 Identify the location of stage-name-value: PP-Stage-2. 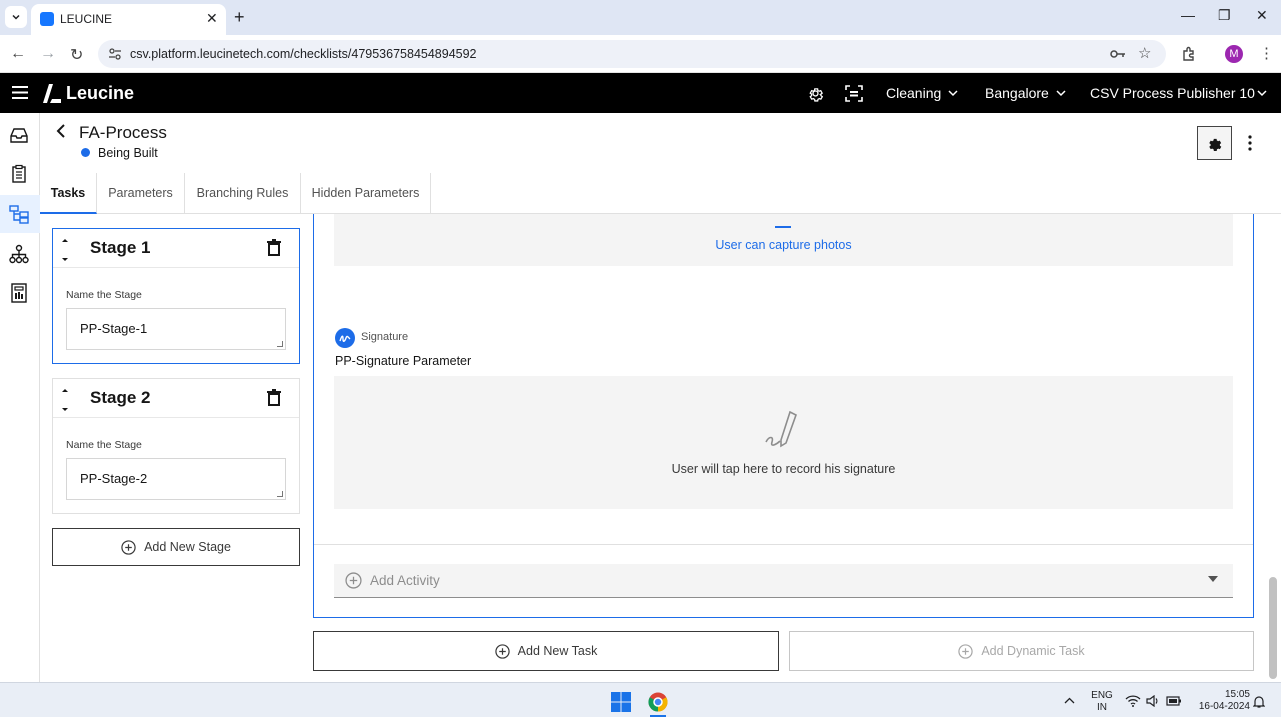
(114, 478).